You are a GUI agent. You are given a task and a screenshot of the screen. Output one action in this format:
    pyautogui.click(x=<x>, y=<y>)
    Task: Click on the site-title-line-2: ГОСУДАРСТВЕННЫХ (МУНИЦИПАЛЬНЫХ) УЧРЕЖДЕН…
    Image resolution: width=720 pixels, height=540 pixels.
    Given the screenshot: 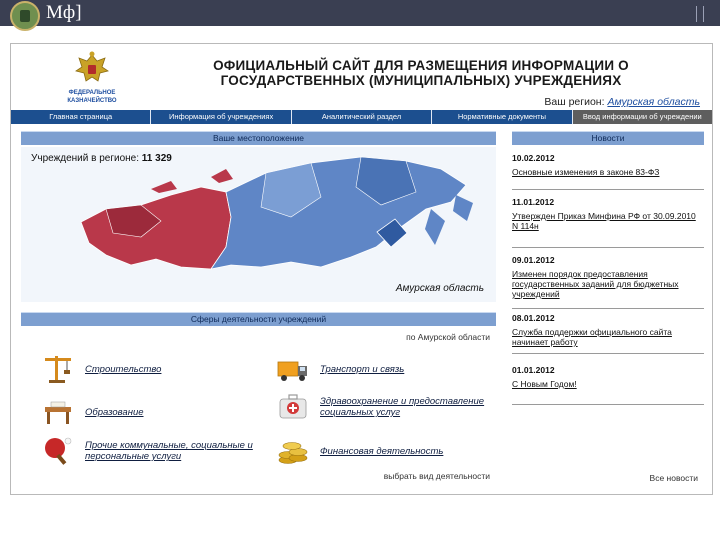 What is the action you would take?
    pyautogui.click(x=421, y=80)
    